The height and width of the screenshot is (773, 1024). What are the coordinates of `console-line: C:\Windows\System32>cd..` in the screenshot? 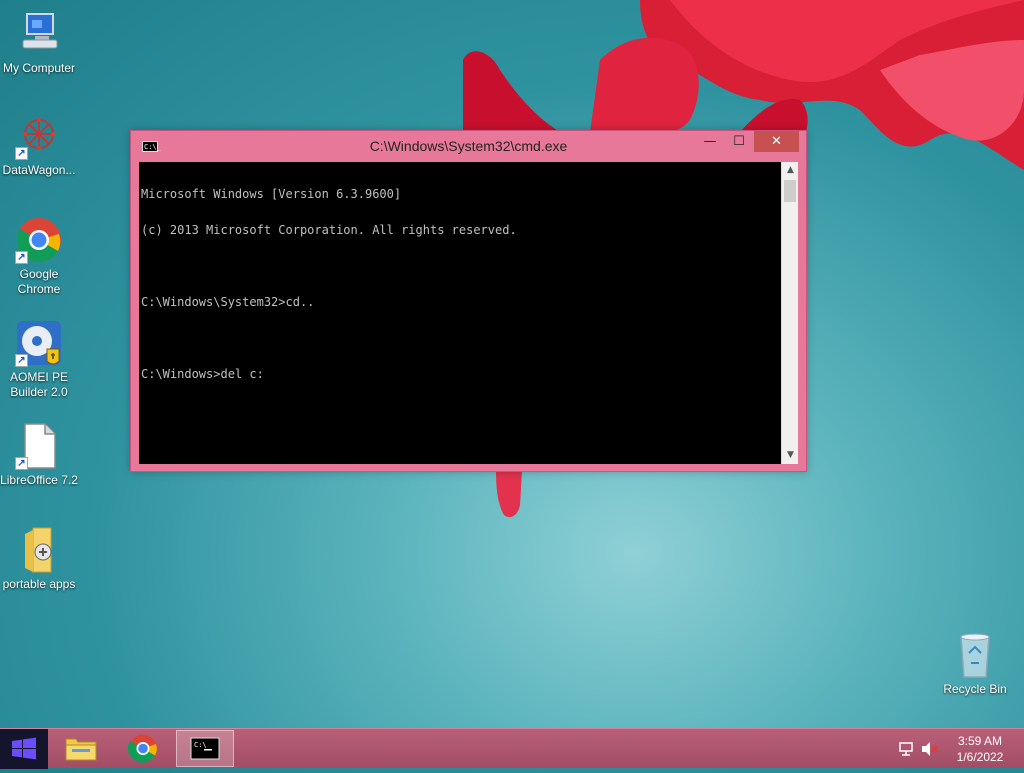 It's located at (228, 302).